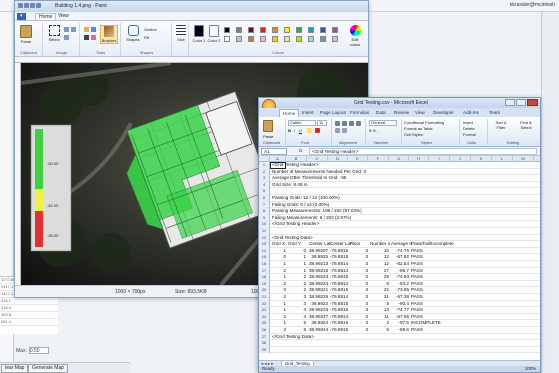  Describe the element at coordinates (333, 113) in the screenshot. I see `tab-page-layout: Page Layout` at that location.